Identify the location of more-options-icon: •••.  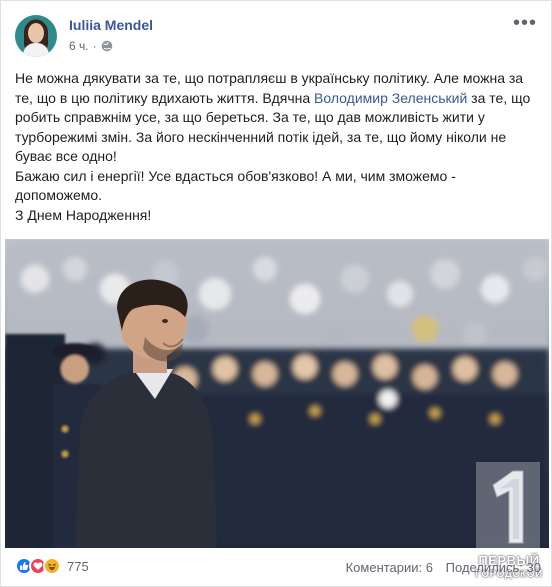
(525, 23).